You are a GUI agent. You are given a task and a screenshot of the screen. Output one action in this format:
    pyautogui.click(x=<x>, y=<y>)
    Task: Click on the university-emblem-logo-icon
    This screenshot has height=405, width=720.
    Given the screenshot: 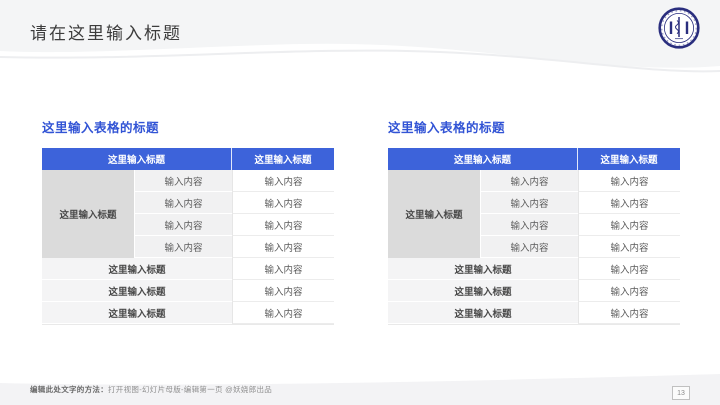 What is the action you would take?
    pyautogui.click(x=679, y=28)
    